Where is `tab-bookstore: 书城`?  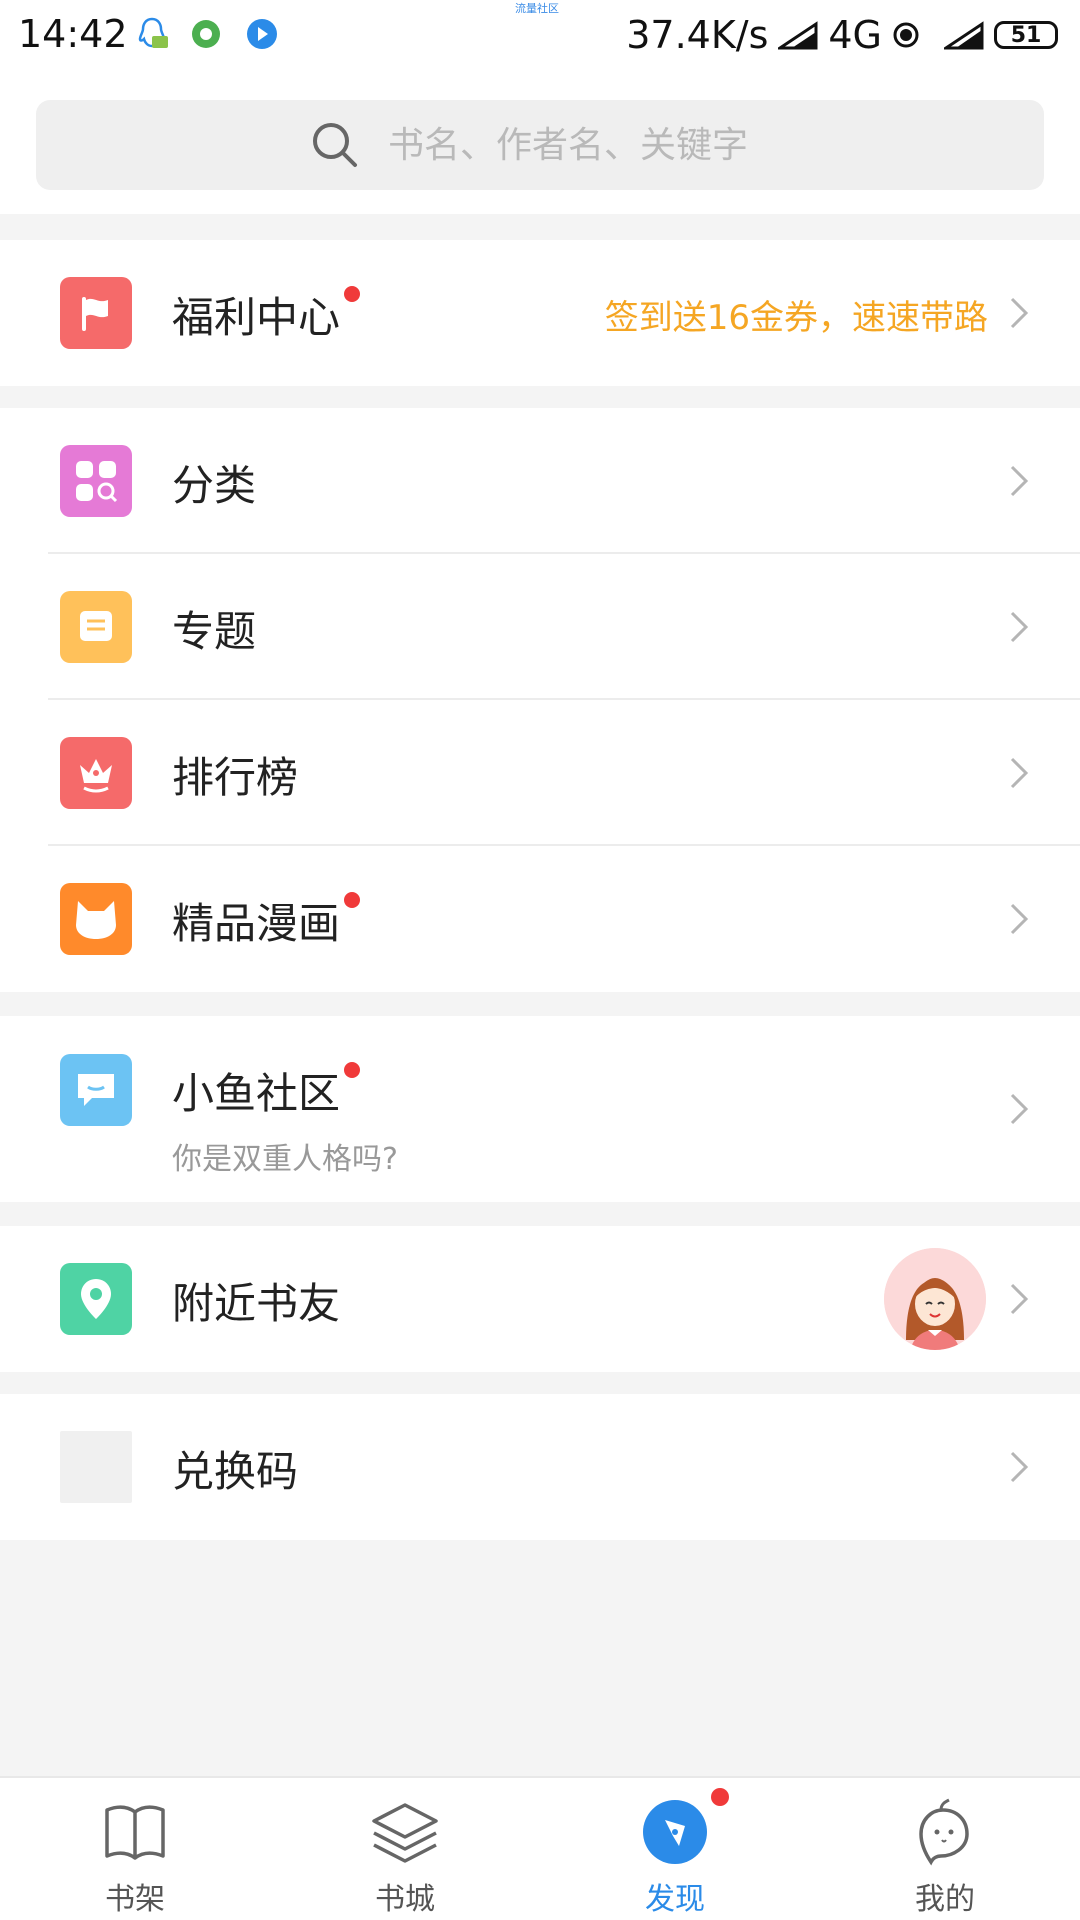 tab-bookstore: 书城 is located at coordinates (405, 1849).